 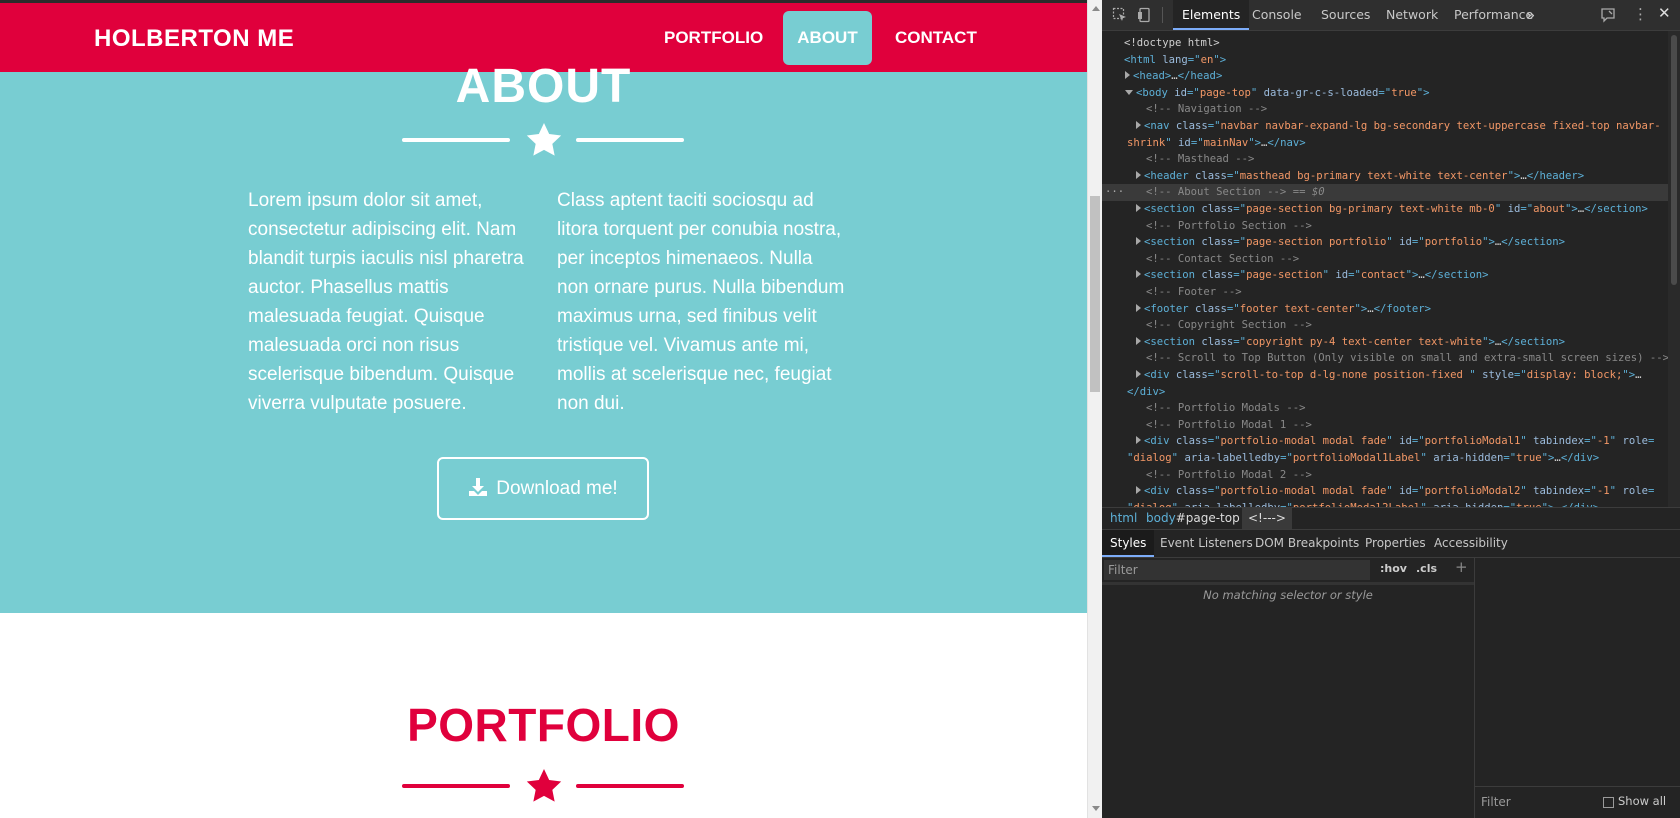 I want to click on expand-arrow-open-icon, so click(x=1129, y=92).